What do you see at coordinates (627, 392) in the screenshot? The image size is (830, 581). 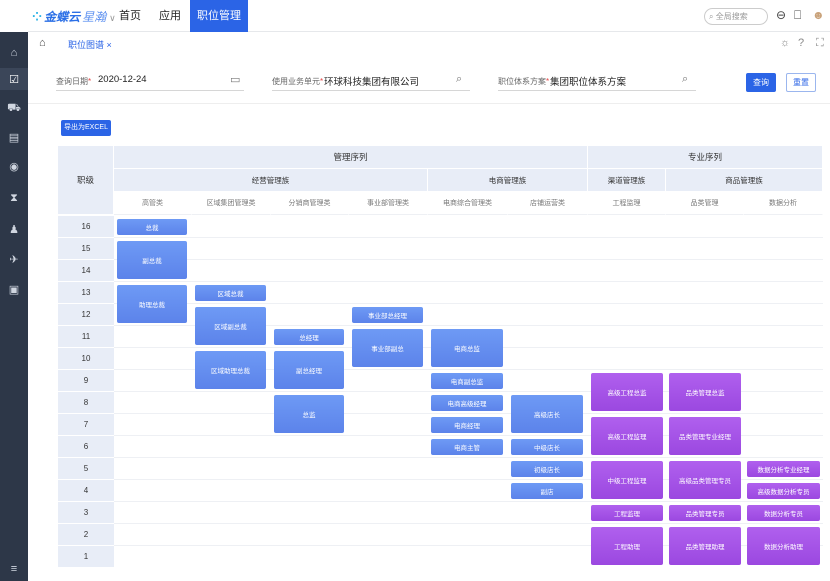 I see `position-cell: 高级工程总监` at bounding box center [627, 392].